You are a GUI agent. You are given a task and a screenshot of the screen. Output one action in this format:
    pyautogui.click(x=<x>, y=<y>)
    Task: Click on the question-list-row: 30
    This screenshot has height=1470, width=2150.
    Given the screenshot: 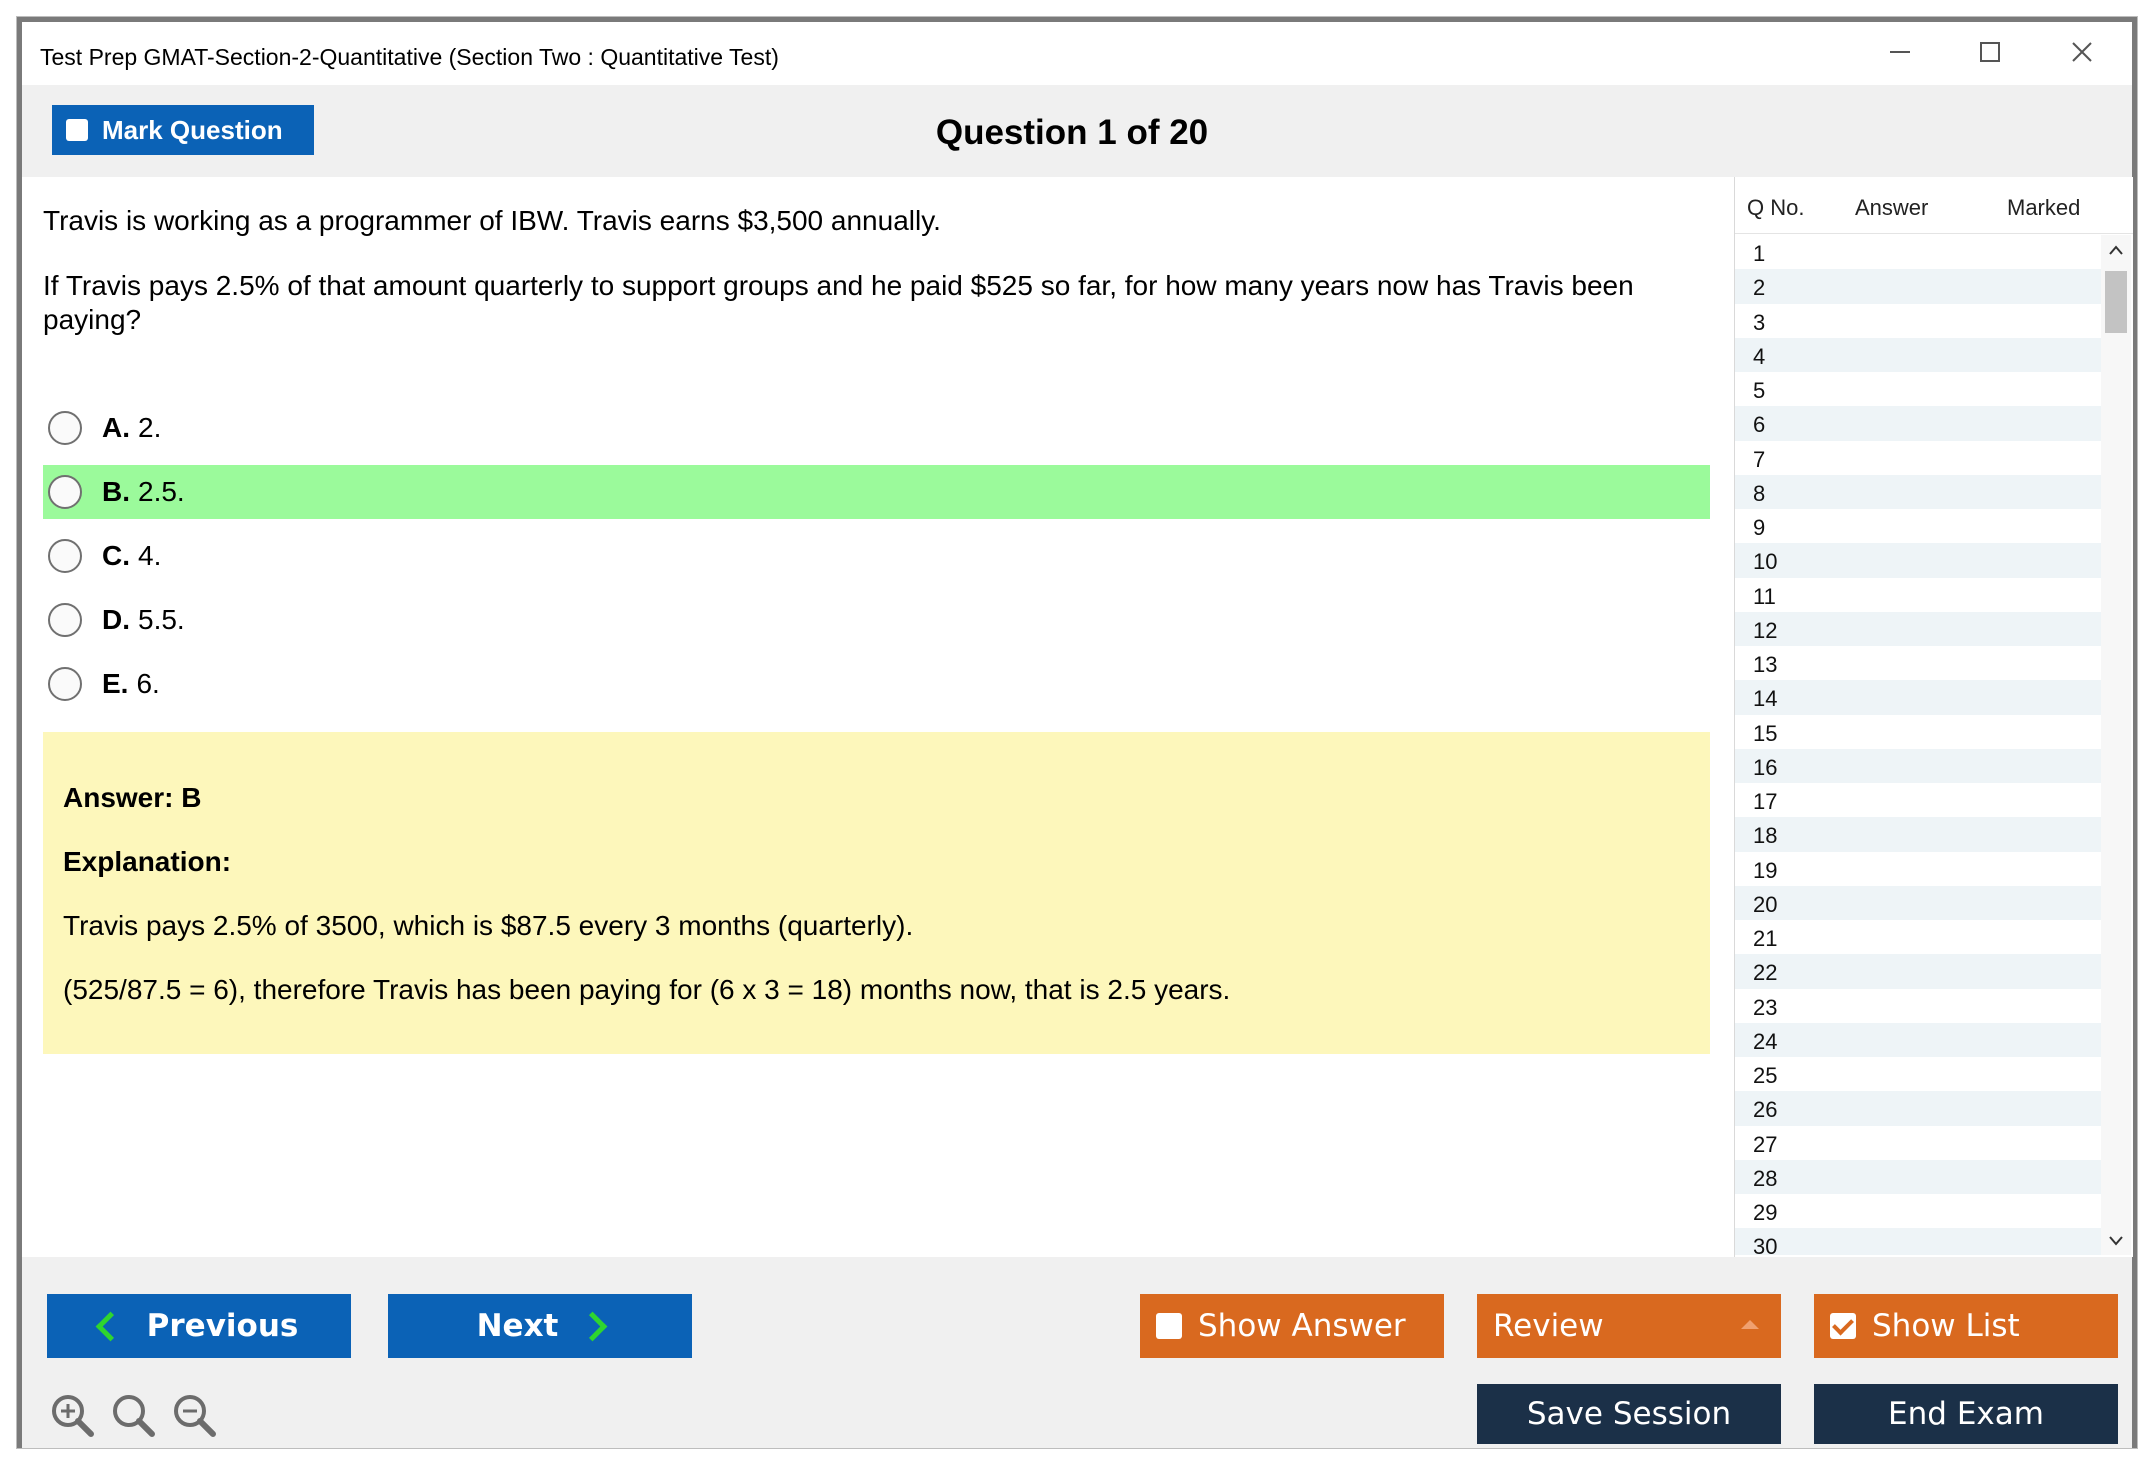 What is the action you would take?
    pyautogui.click(x=1918, y=1241)
    